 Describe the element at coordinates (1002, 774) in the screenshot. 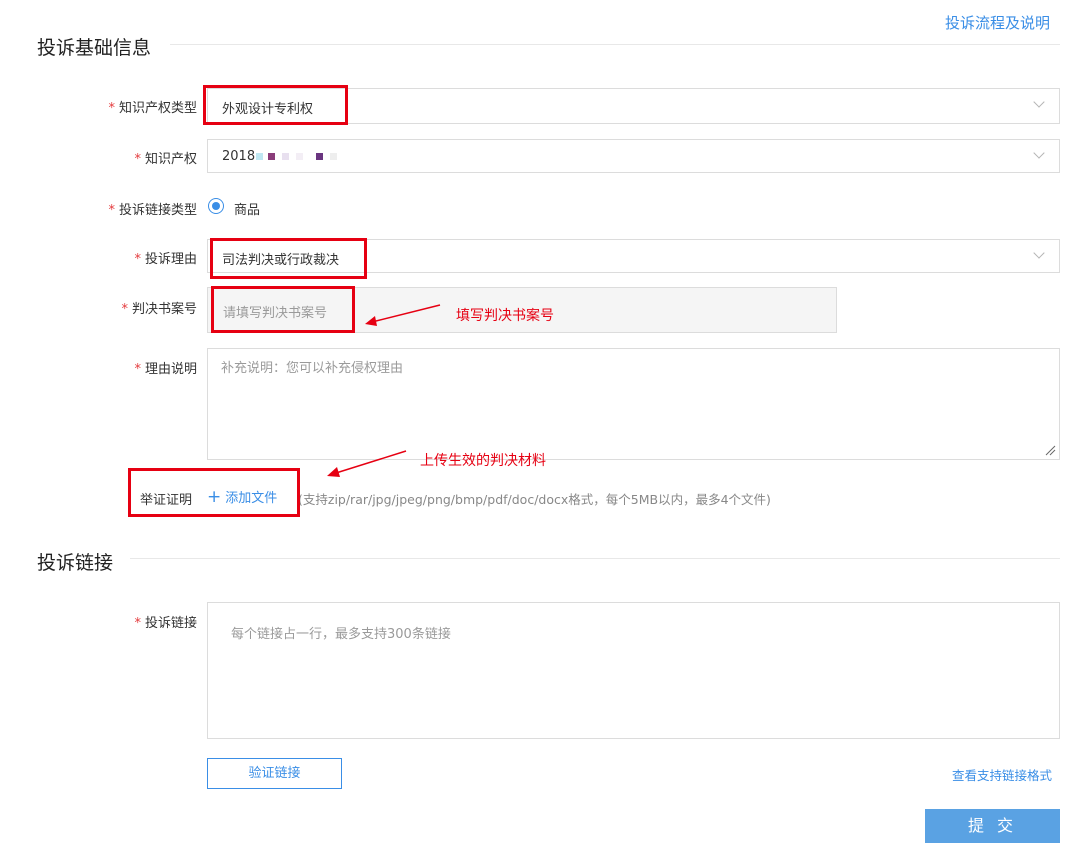

I see `supported-link-format-link: 查看支持链接格式` at that location.